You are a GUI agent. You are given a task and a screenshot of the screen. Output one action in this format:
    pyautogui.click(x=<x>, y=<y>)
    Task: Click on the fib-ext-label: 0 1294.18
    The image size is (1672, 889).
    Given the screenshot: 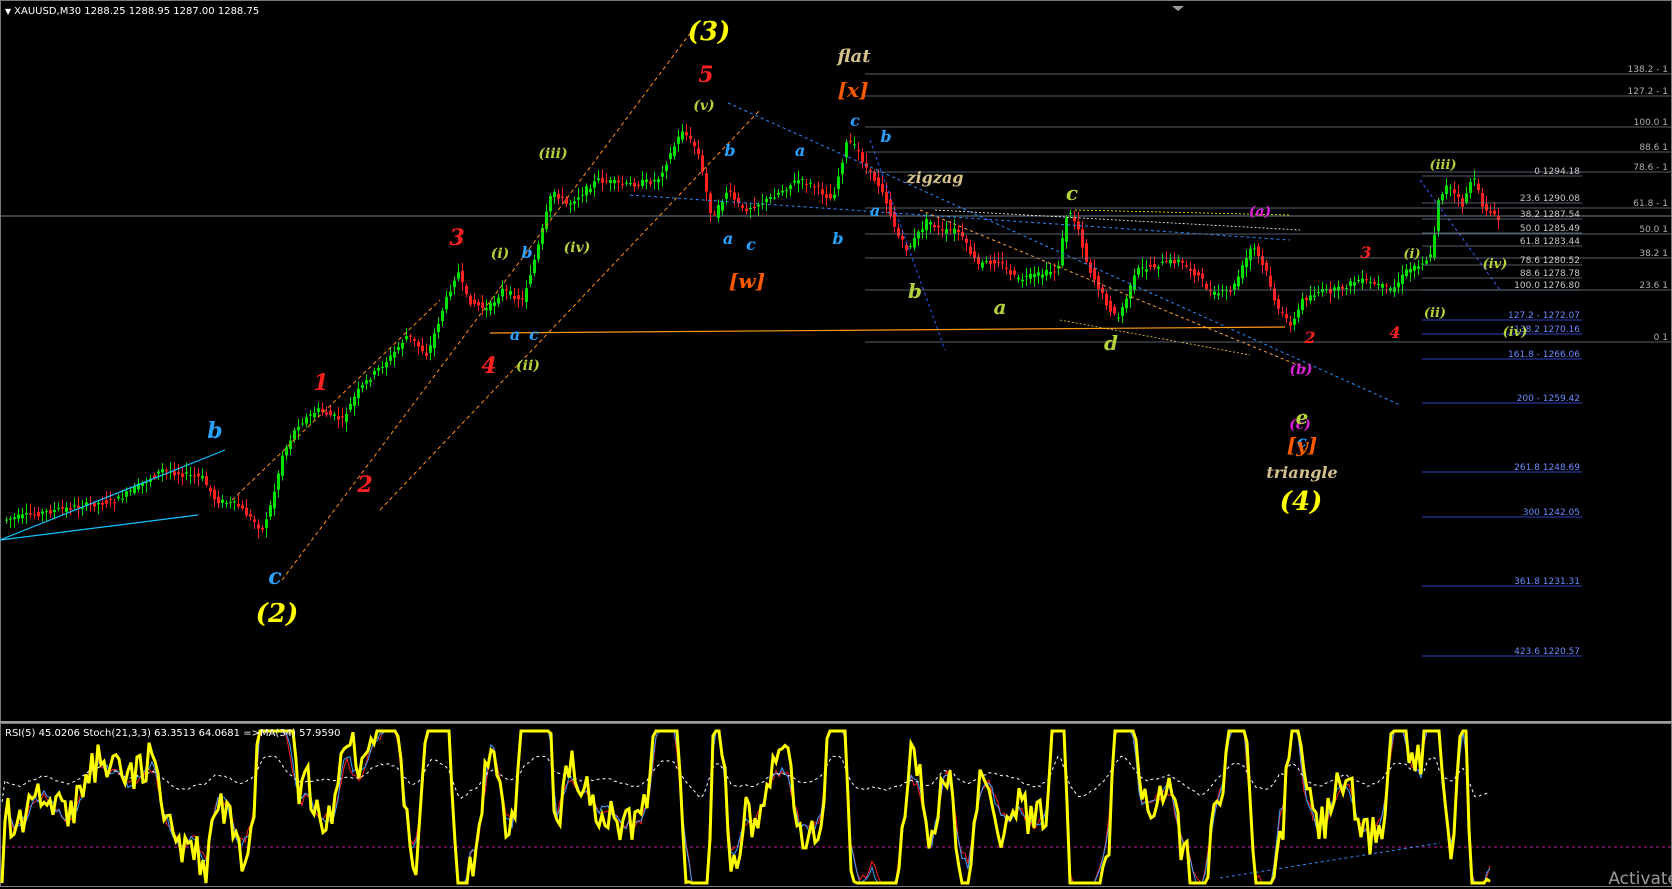 What is the action you would take?
    pyautogui.click(x=1557, y=172)
    